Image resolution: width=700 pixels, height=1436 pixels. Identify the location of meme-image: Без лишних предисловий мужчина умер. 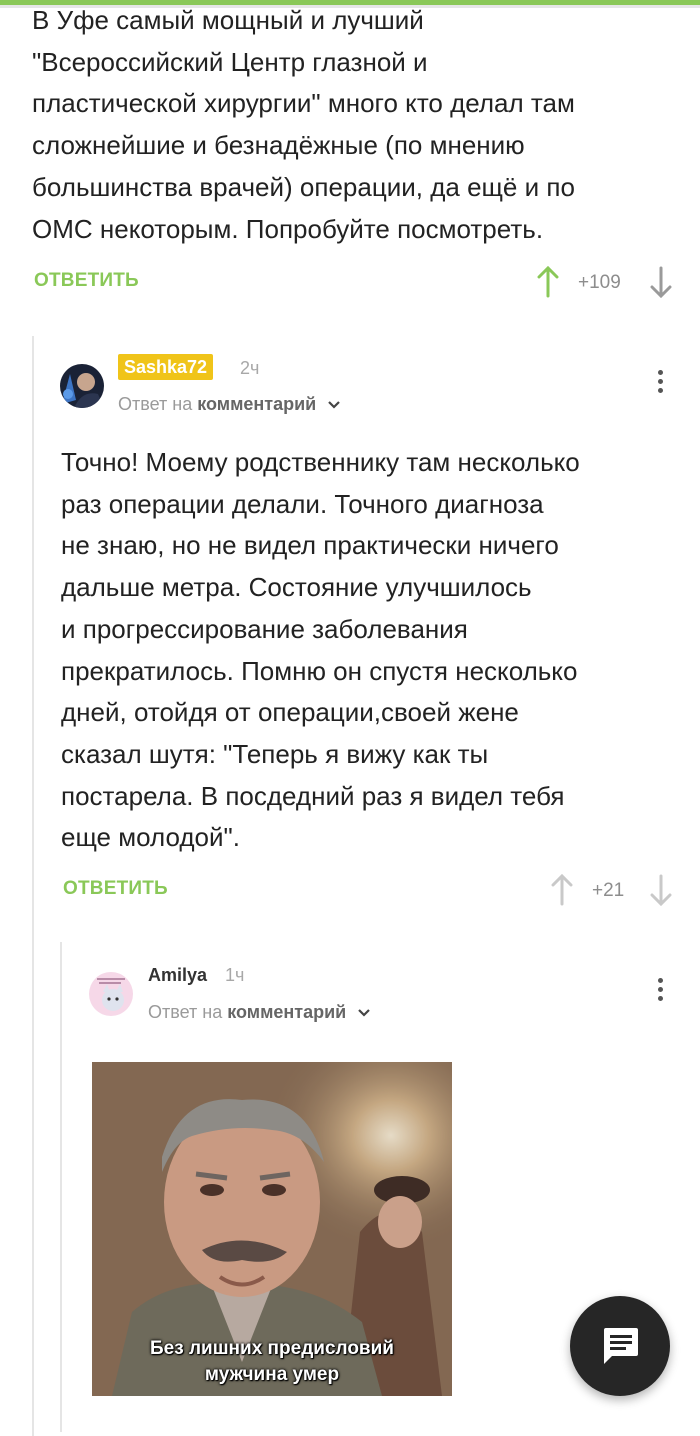
(272, 1229).